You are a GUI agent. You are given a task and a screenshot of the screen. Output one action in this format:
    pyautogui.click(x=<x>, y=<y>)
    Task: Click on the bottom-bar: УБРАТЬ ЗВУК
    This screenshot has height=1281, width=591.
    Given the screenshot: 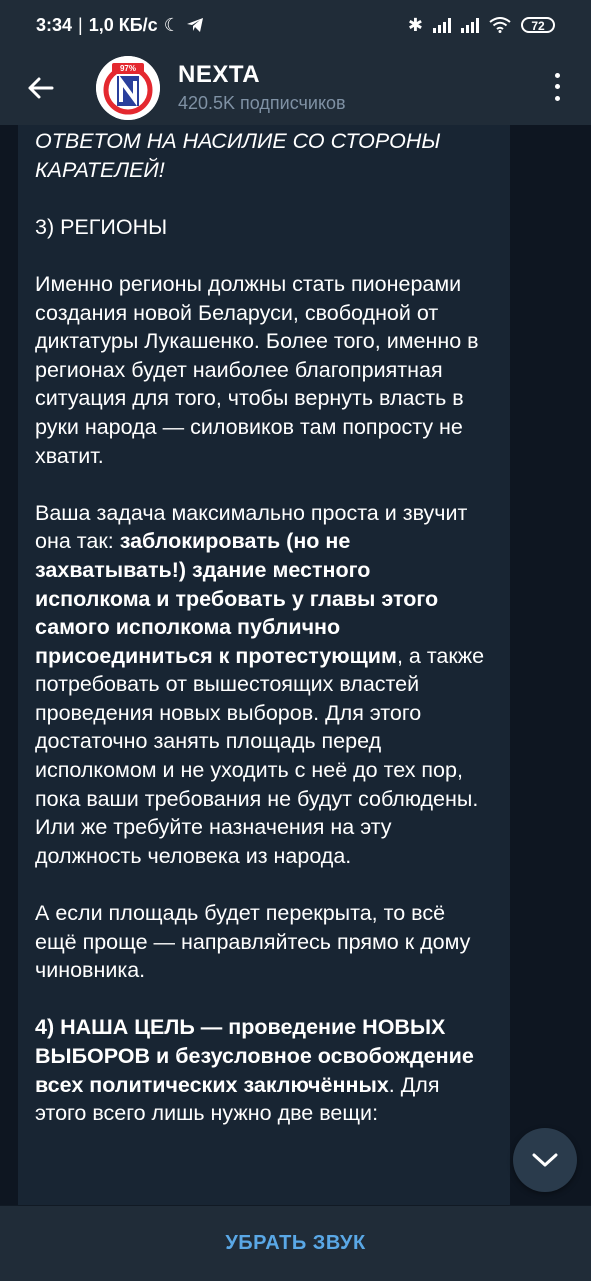 What is the action you would take?
    pyautogui.click(x=295, y=1243)
    